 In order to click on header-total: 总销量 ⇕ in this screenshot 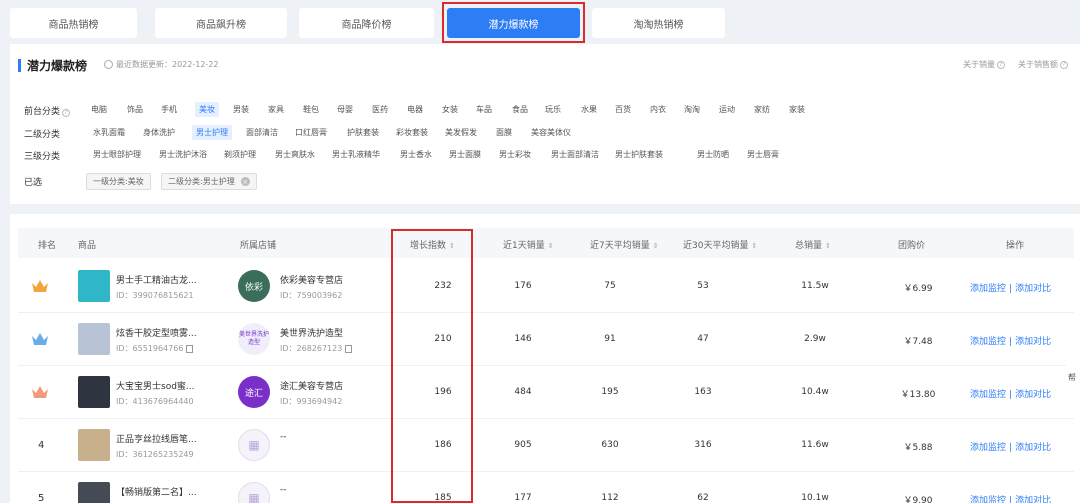, I will do `click(813, 244)`.